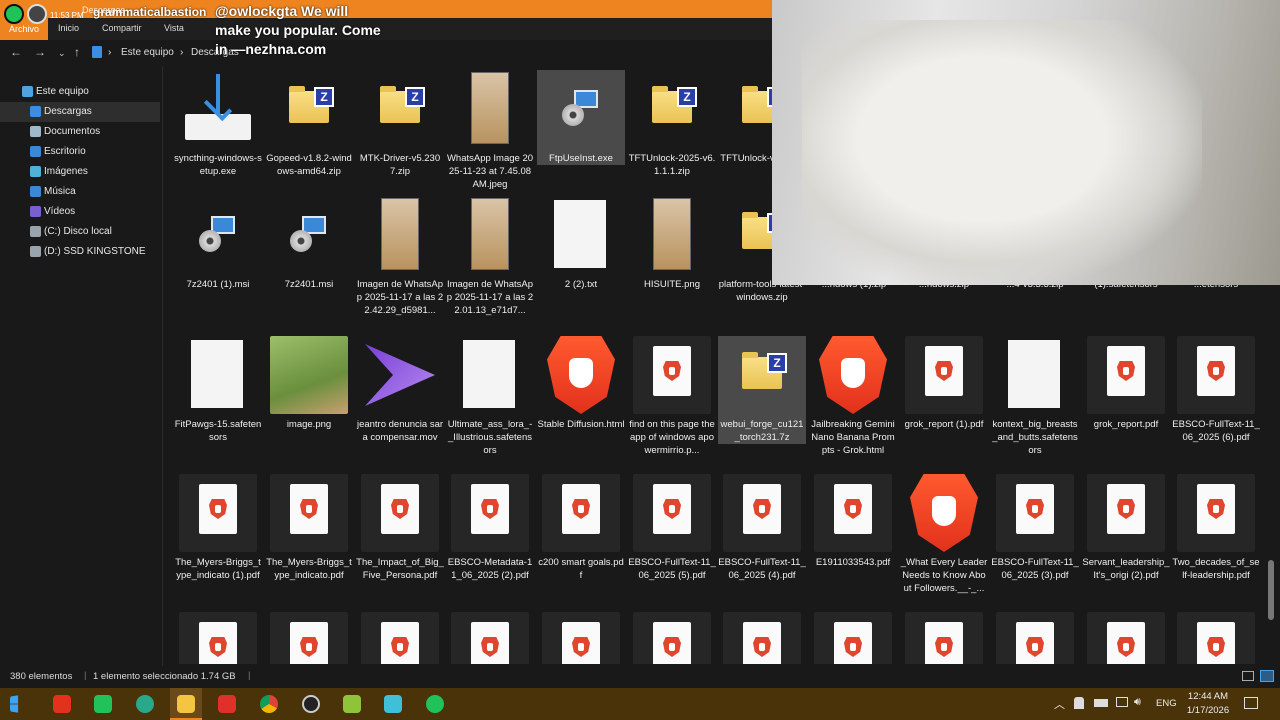 Image resolution: width=1280 pixels, height=720 pixels. What do you see at coordinates (435, 704) in the screenshot?
I see `kick-taskbar-icon` at bounding box center [435, 704].